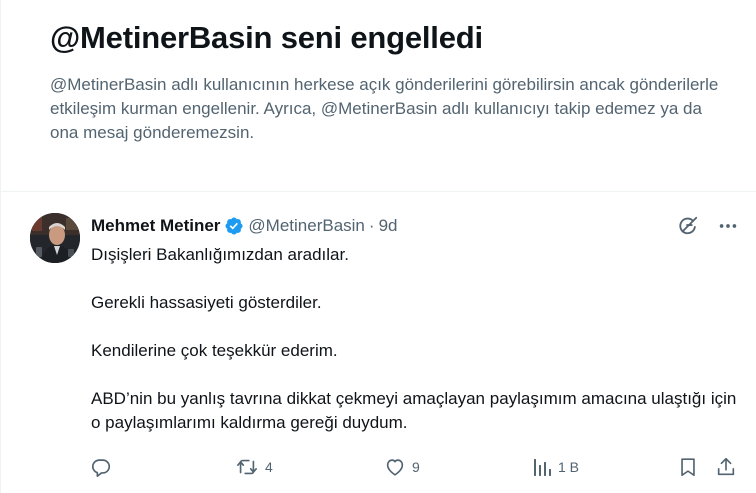 The image size is (756, 493). What do you see at coordinates (688, 226) in the screenshot?
I see `grok-icon` at bounding box center [688, 226].